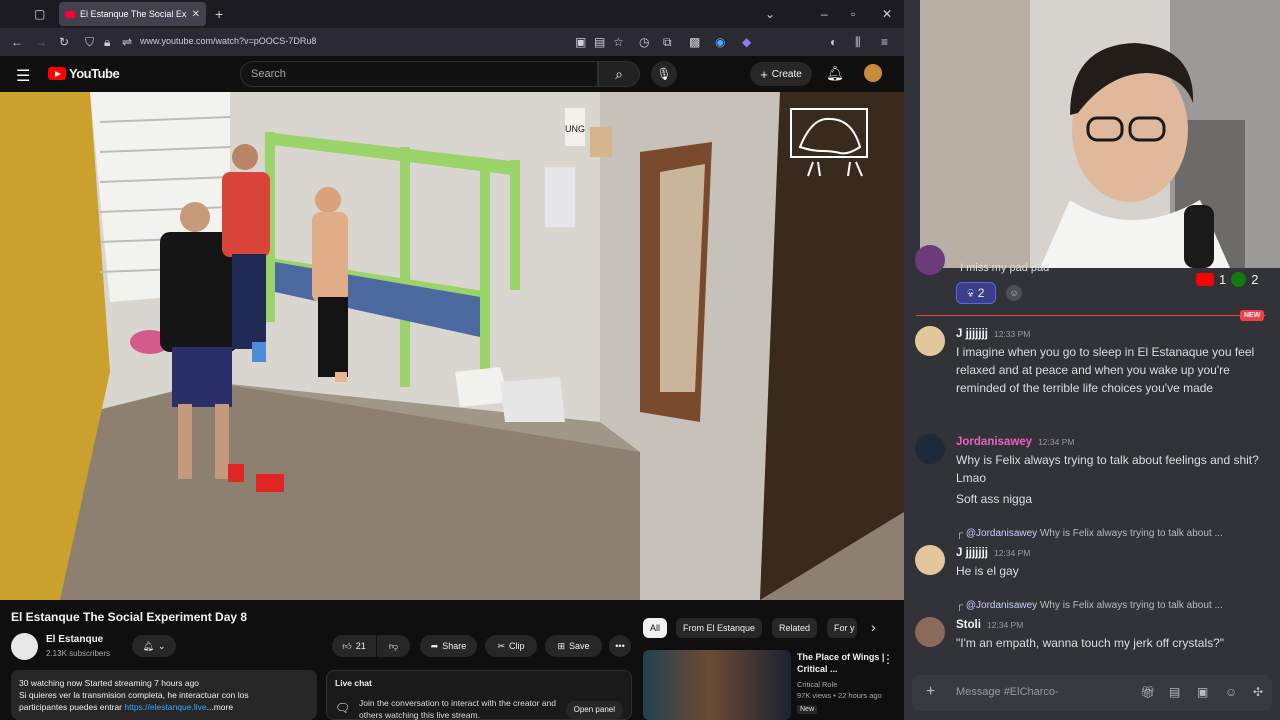 The height and width of the screenshot is (720, 1280). I want to click on message-composer: + Message #ElCharco- 🎁︎ ▤ ▣ ☺ ✣, so click(1092, 693).